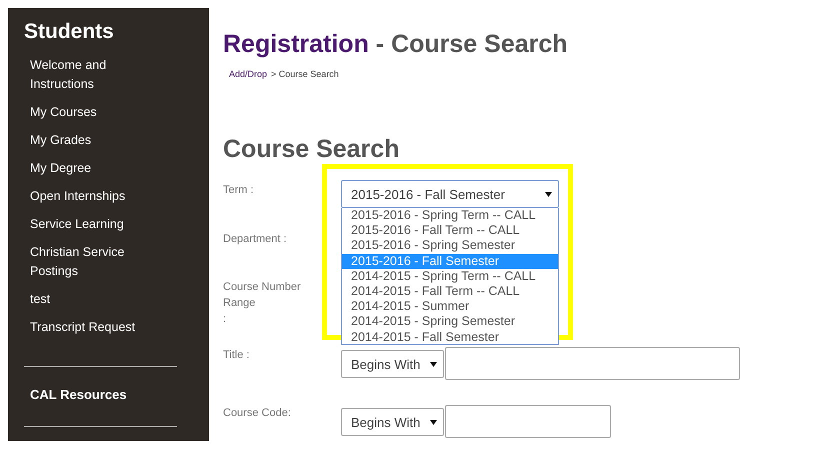  What do you see at coordinates (85, 173) in the screenshot?
I see `sidebar-link: My Degree` at bounding box center [85, 173].